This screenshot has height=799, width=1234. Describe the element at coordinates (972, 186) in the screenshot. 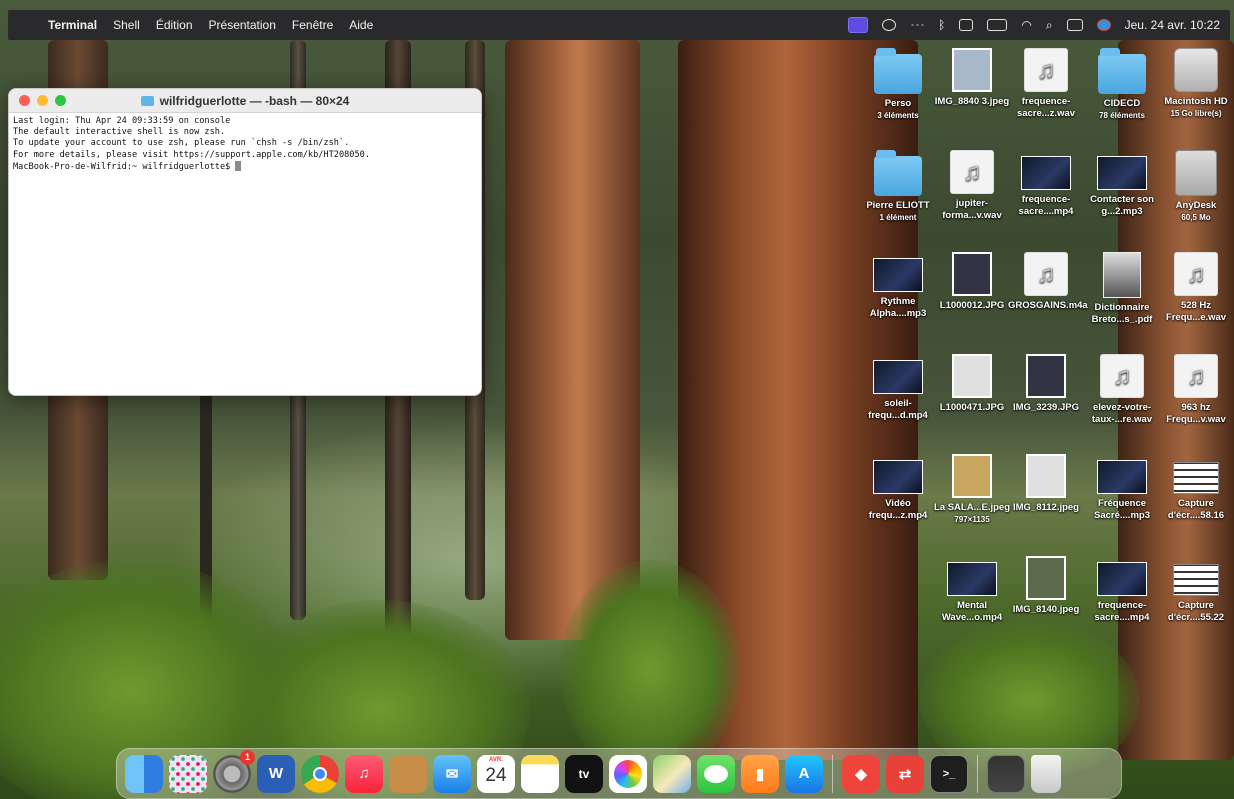

I see `desktop-item: jupiter-forma...v.wav` at that location.